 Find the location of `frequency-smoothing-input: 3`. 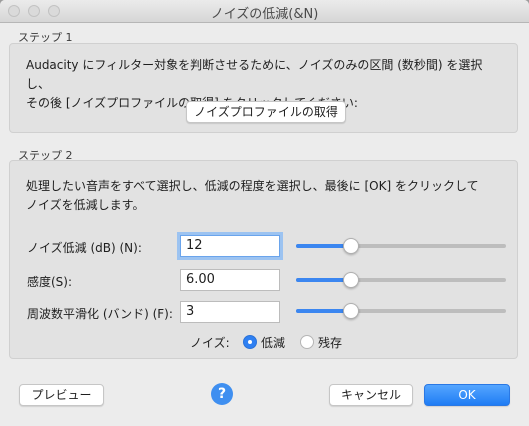

frequency-smoothing-input: 3 is located at coordinates (230, 312).